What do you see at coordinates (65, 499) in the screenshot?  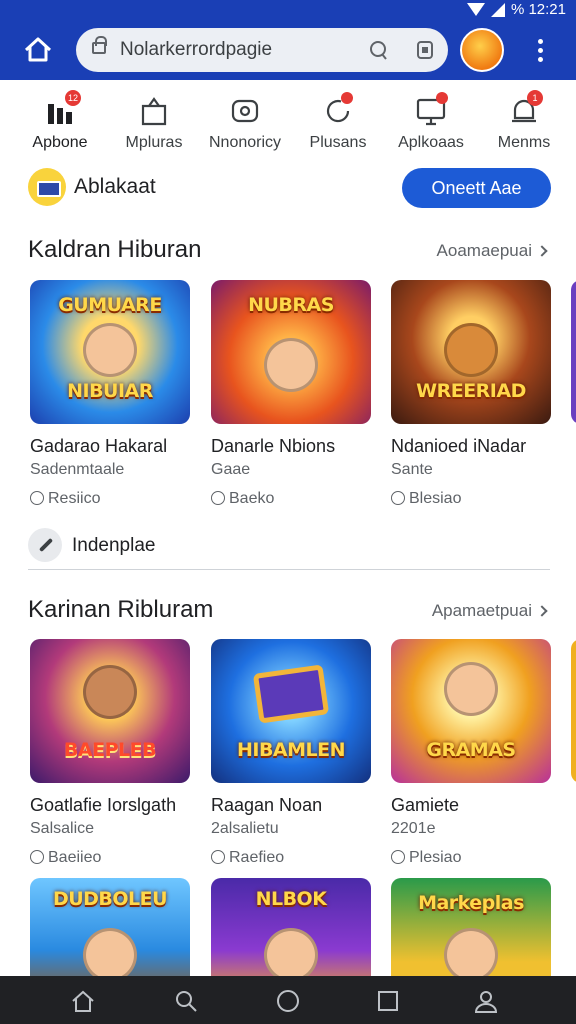 I see `game-meta: Resiico` at bounding box center [65, 499].